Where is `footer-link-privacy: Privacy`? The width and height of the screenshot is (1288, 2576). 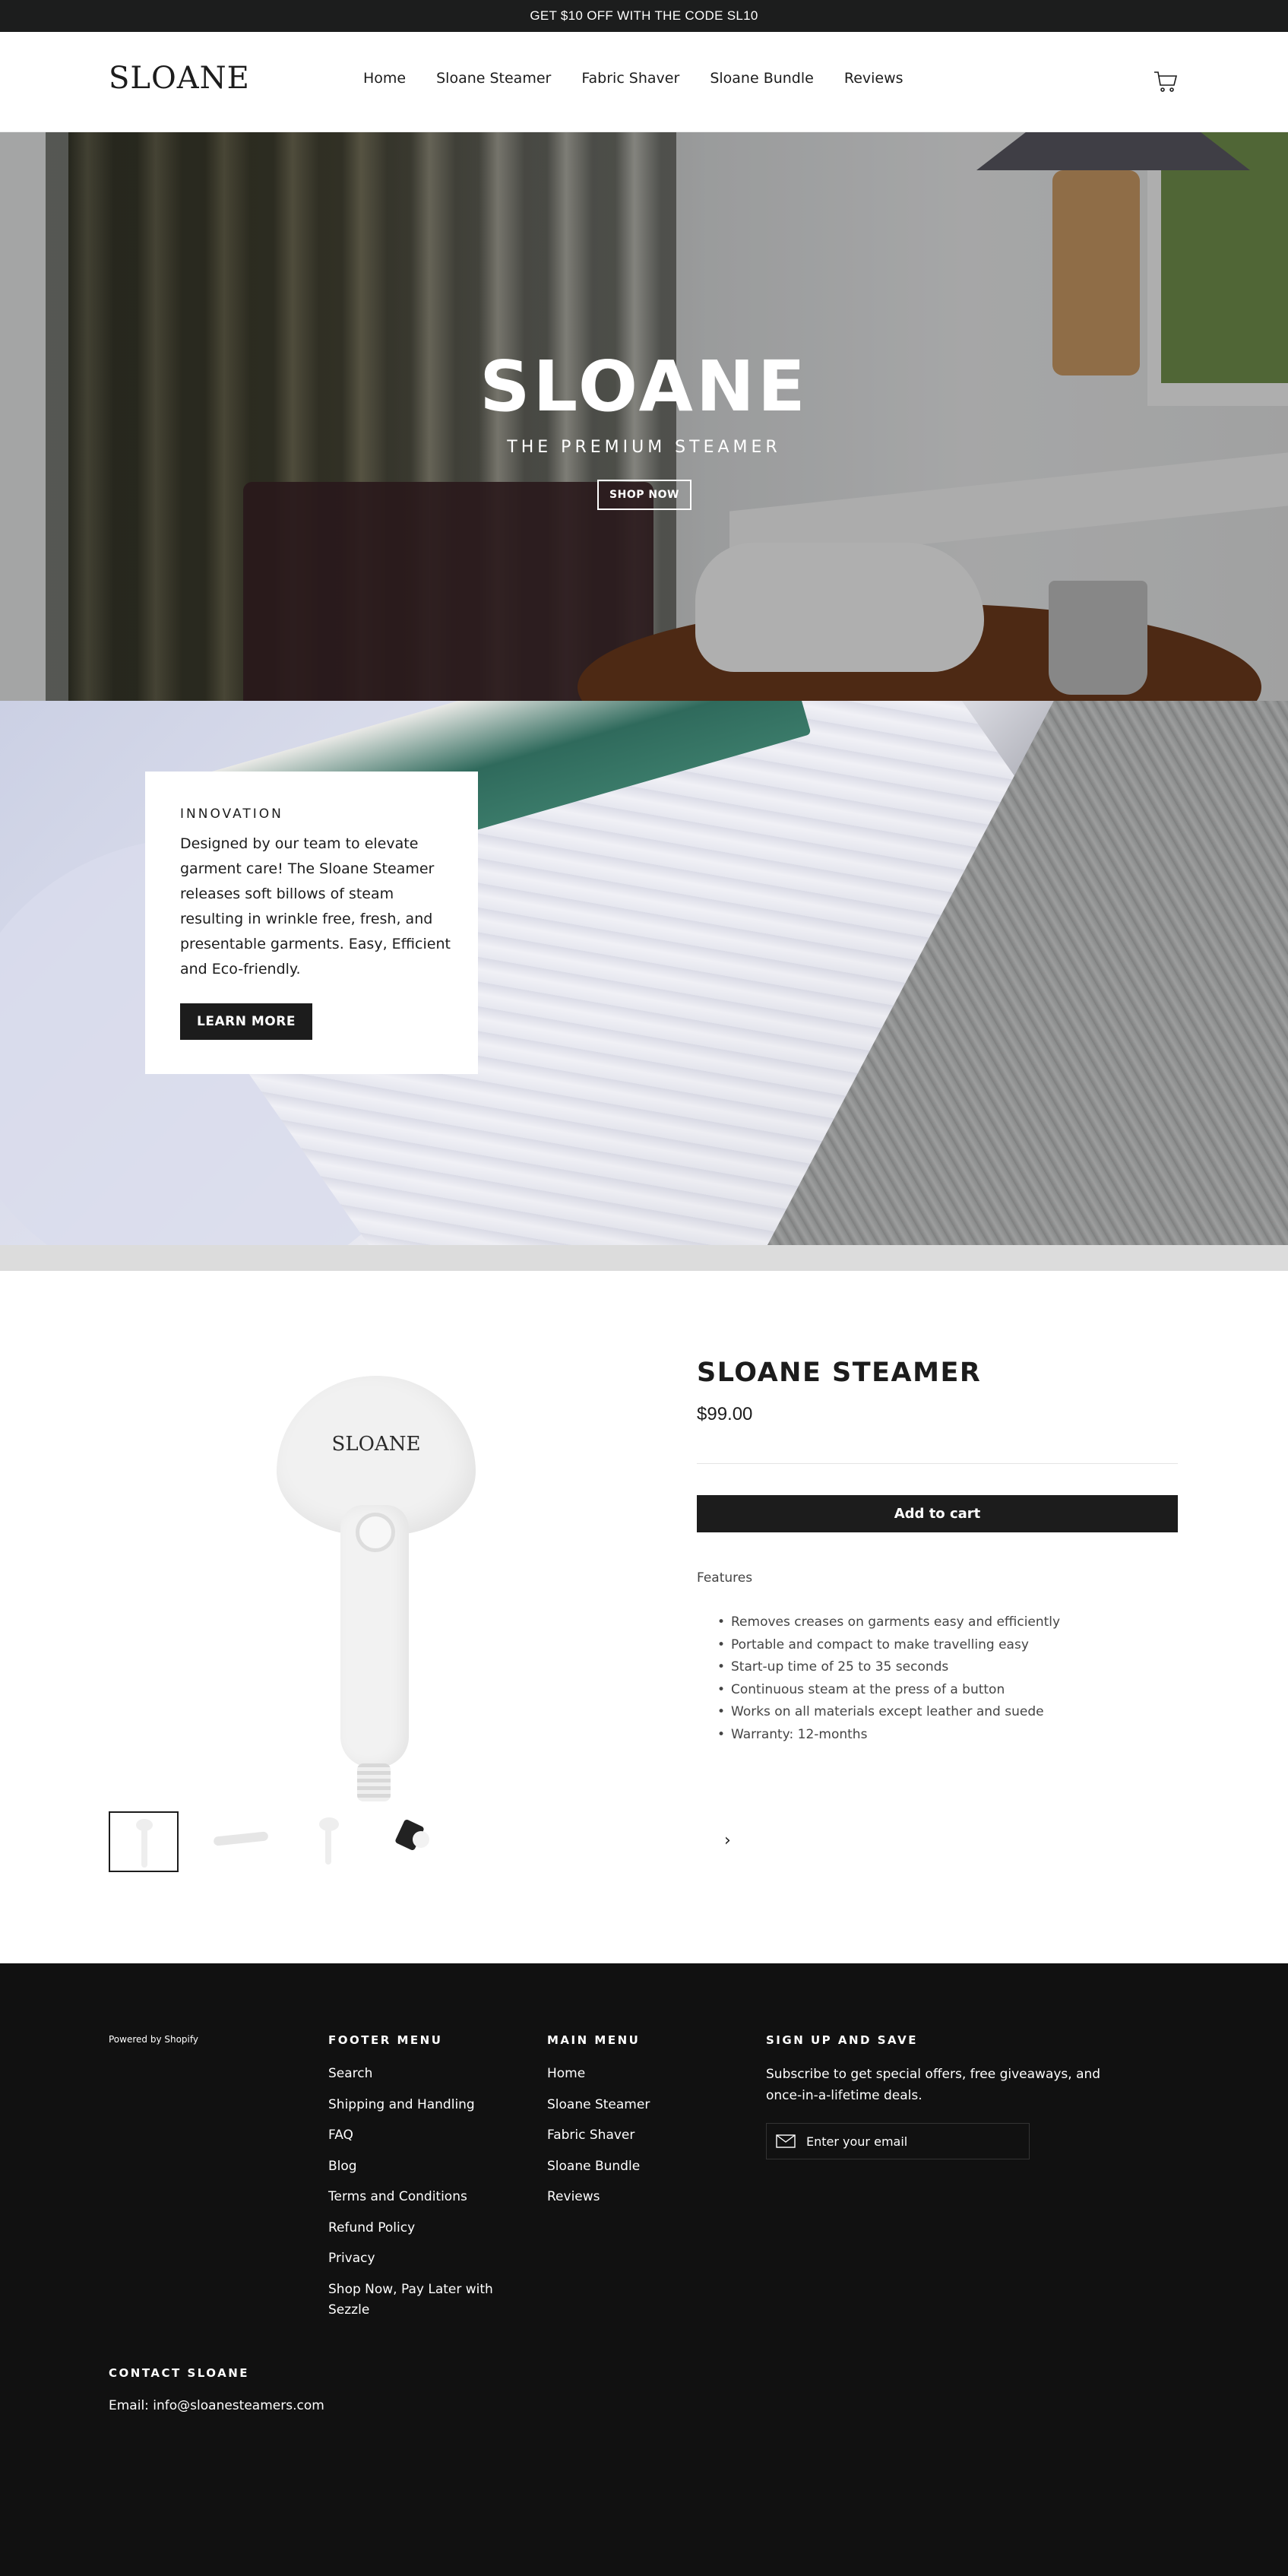
footer-link-privacy: Privacy is located at coordinates (416, 2258).